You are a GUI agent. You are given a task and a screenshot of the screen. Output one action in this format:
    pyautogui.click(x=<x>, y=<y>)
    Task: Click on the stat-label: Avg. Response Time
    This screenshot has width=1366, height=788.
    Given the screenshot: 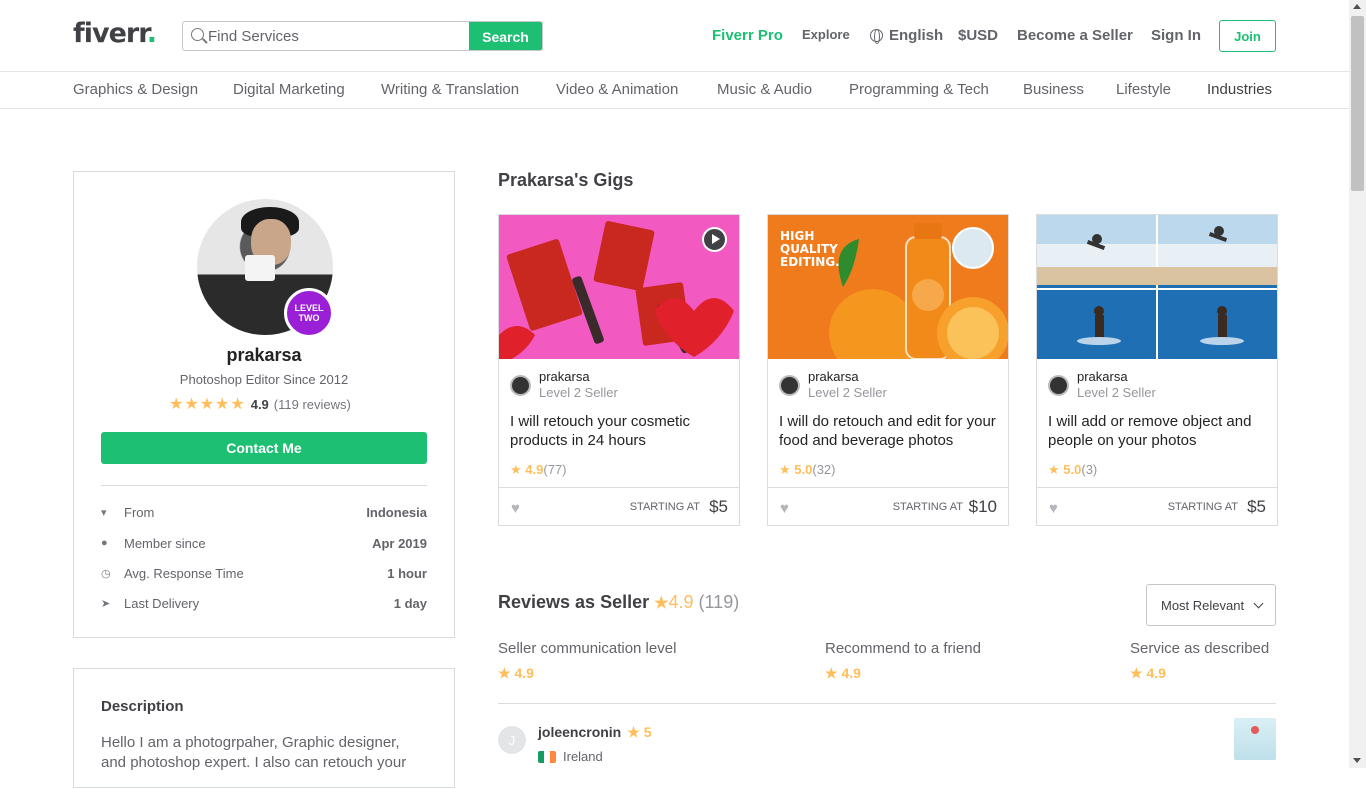 What is the action you would take?
    pyautogui.click(x=184, y=573)
    